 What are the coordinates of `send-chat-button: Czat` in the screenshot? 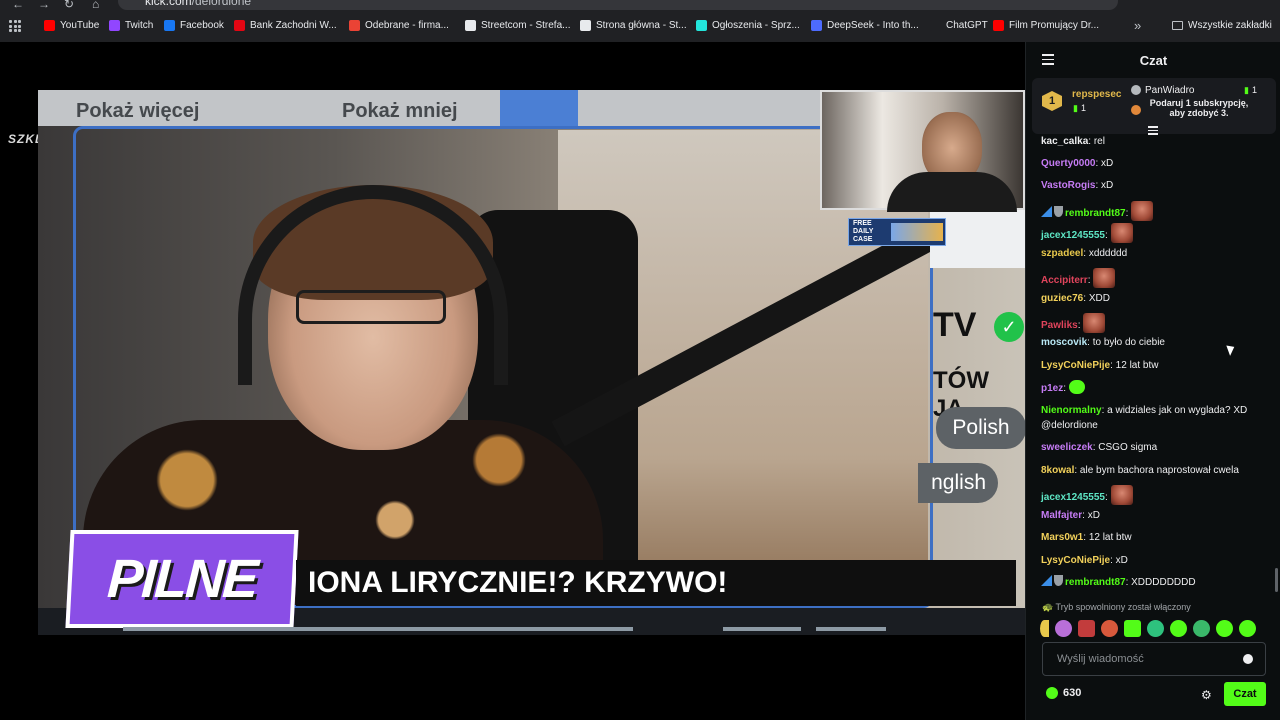 It's located at (1245, 694).